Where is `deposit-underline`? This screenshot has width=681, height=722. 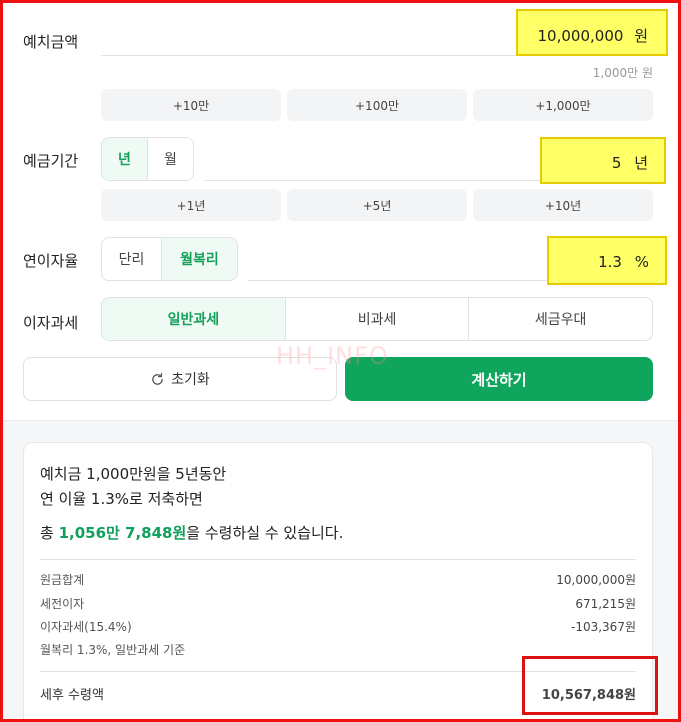
deposit-underline is located at coordinates (309, 55).